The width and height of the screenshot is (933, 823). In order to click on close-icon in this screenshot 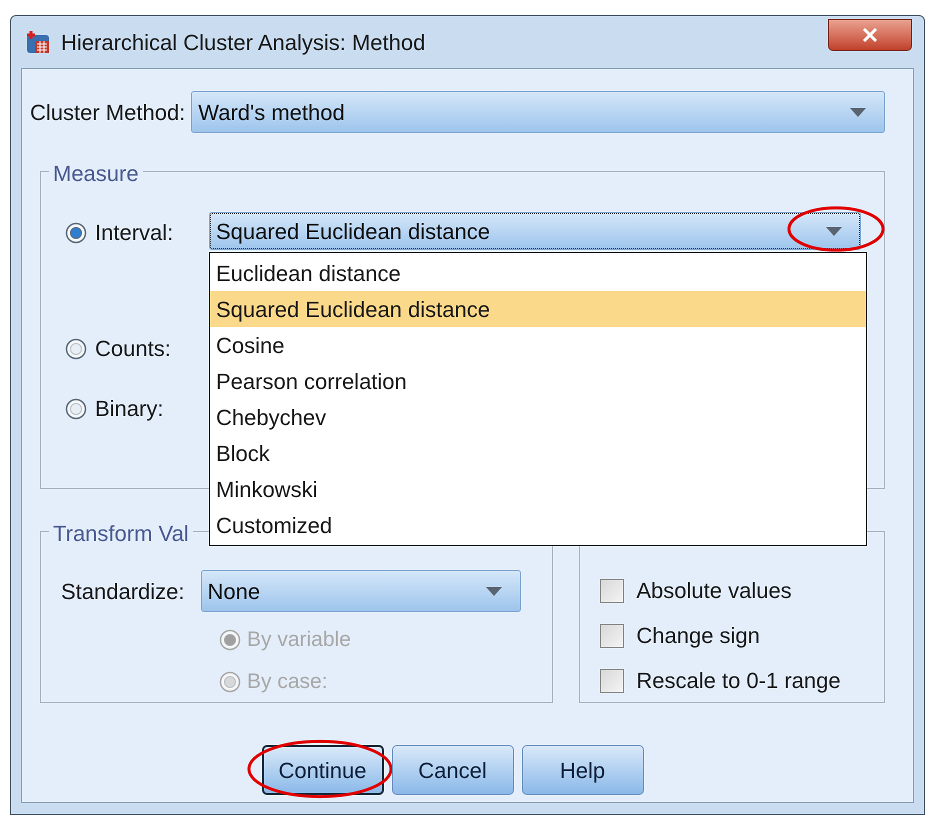, I will do `click(870, 35)`.